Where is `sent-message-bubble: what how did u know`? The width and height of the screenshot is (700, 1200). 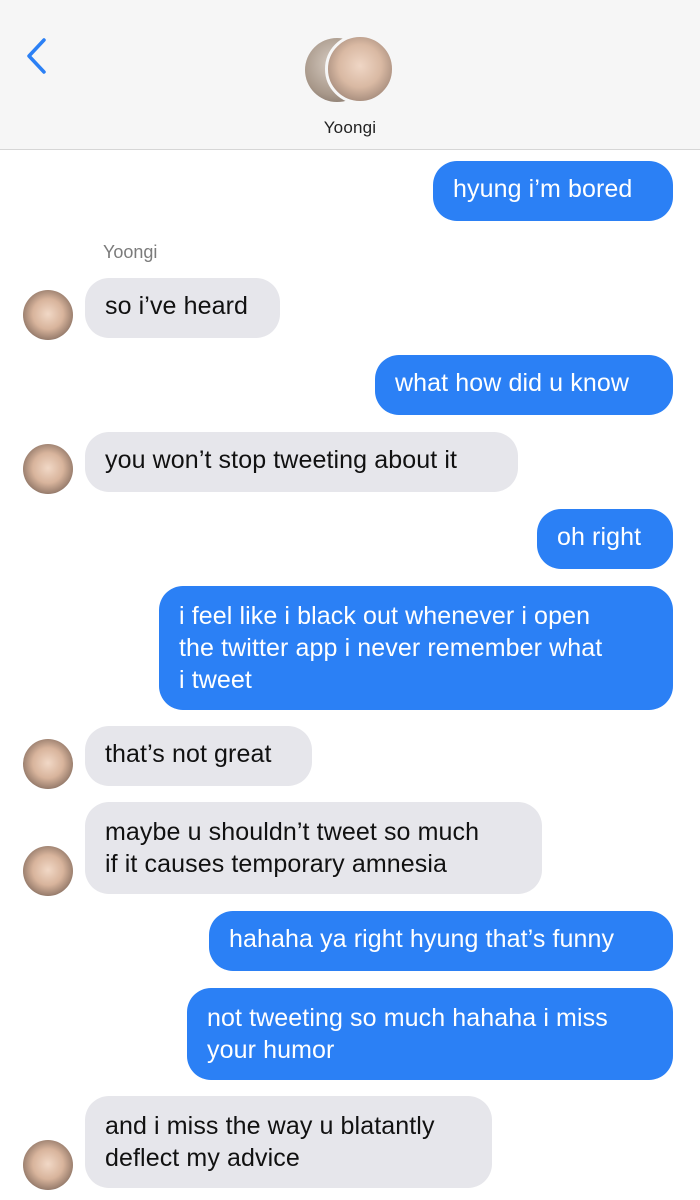
sent-message-bubble: what how did u know is located at coordinates (524, 385).